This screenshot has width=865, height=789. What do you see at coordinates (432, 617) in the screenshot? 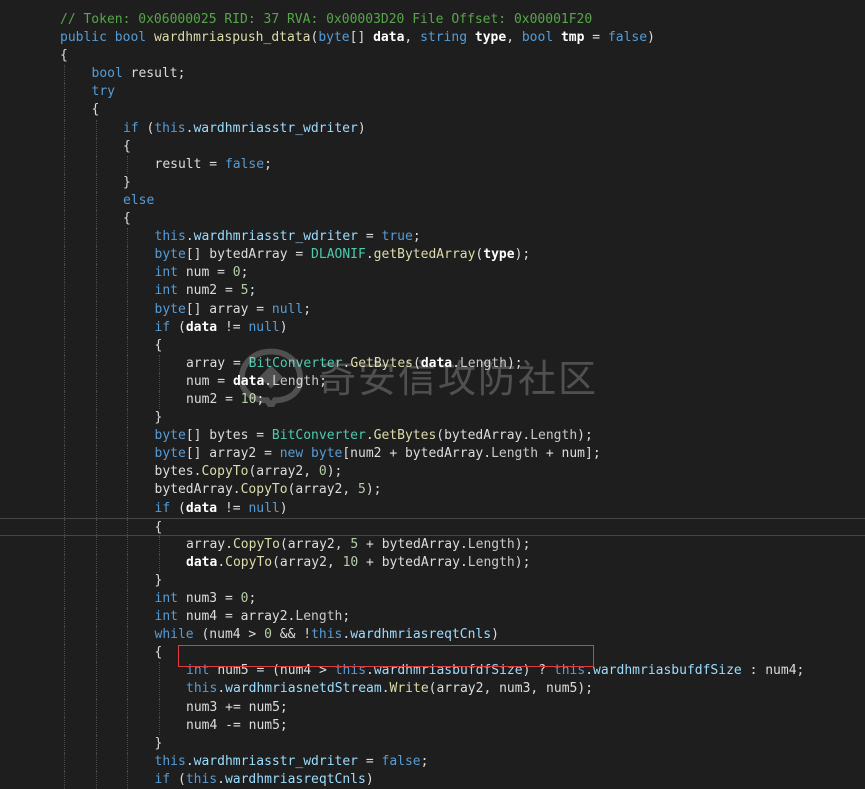
I see `code-line: int num4 = array2.Length;` at bounding box center [432, 617].